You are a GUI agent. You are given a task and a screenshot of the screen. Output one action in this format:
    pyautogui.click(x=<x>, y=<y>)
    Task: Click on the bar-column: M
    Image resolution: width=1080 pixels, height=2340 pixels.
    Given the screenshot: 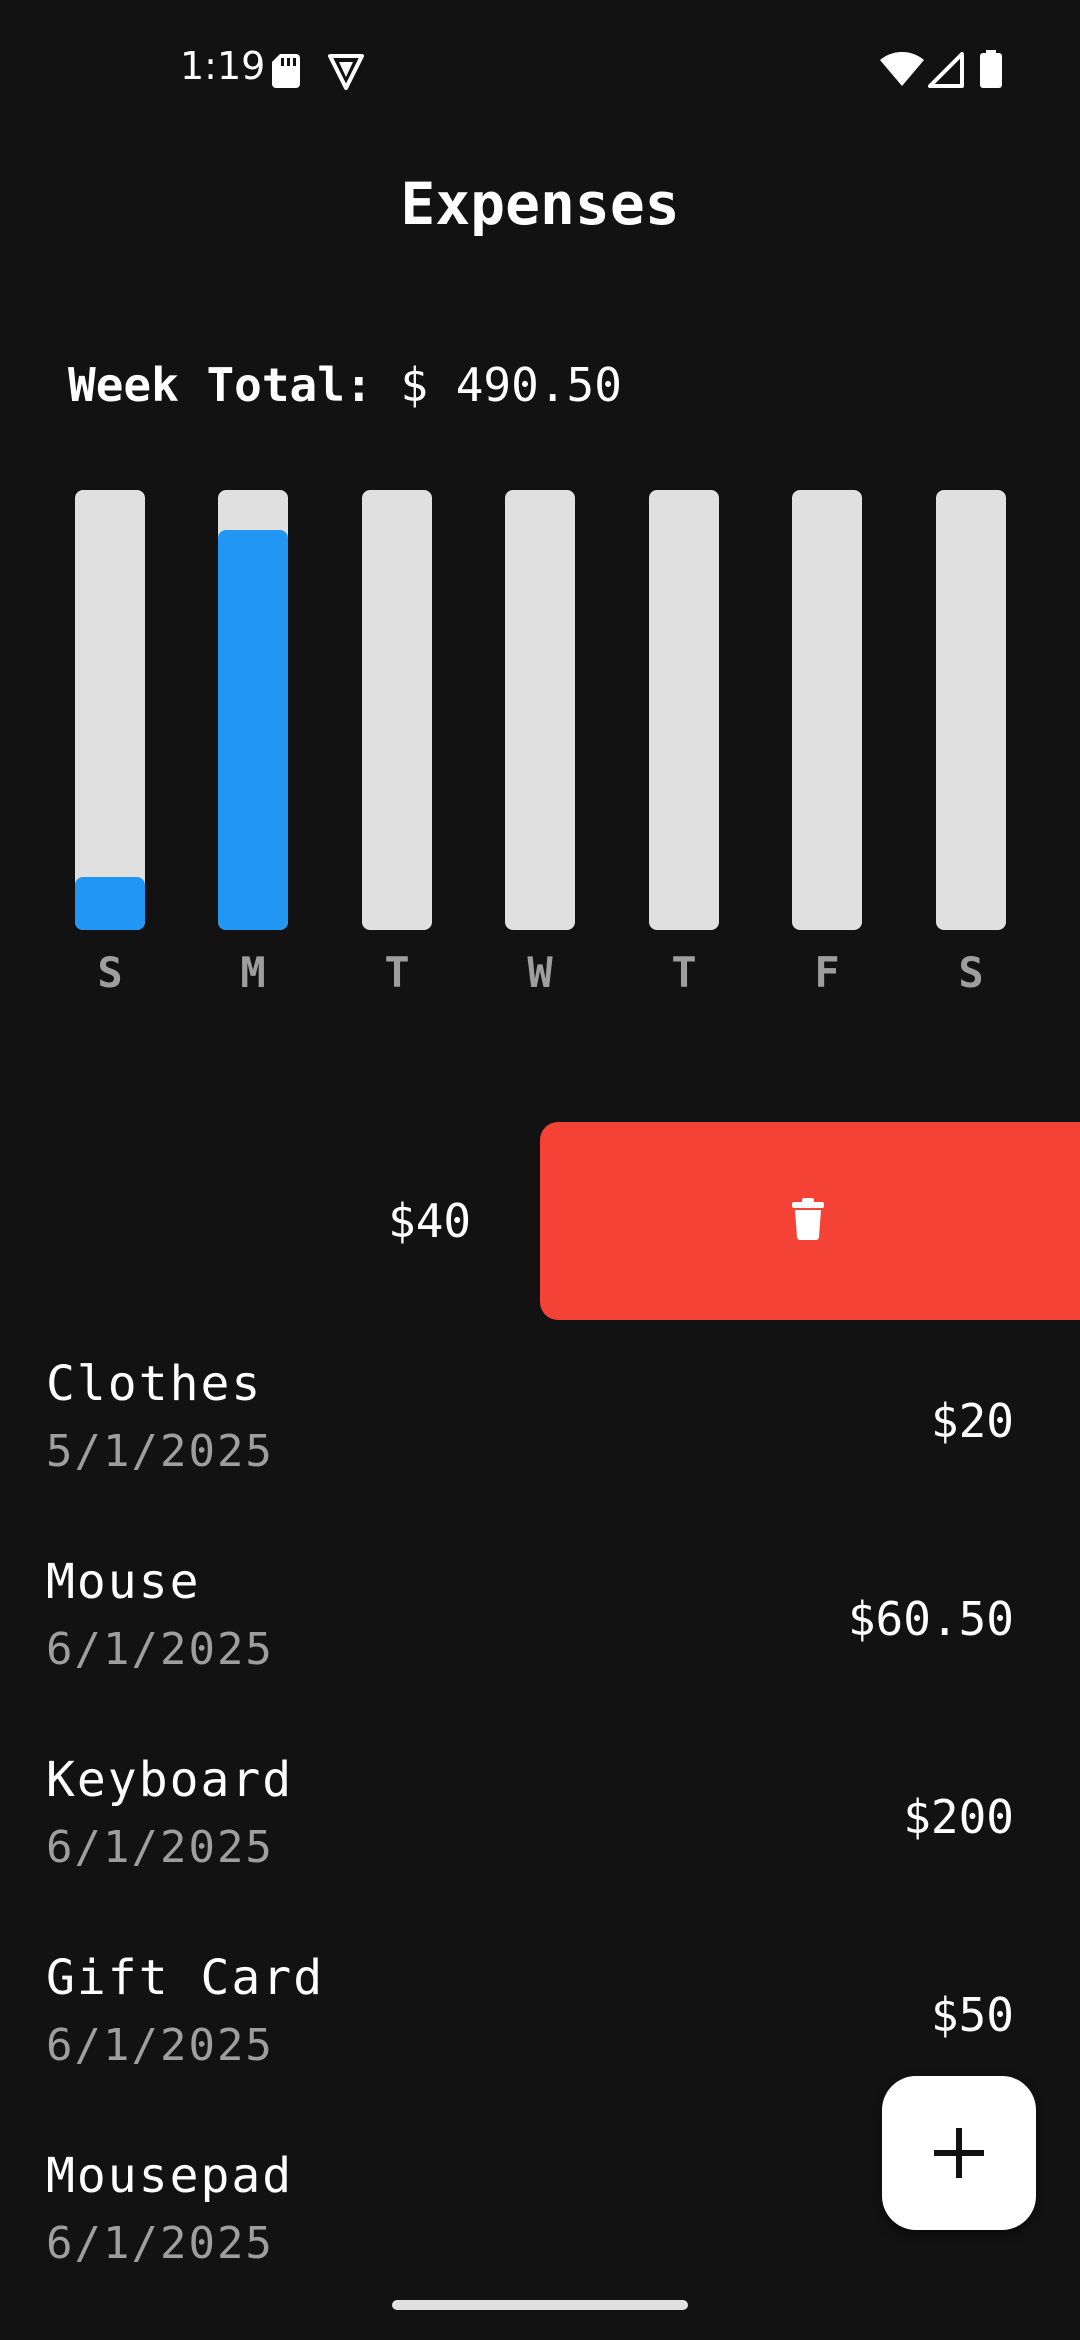 What is the action you would take?
    pyautogui.click(x=253, y=743)
    